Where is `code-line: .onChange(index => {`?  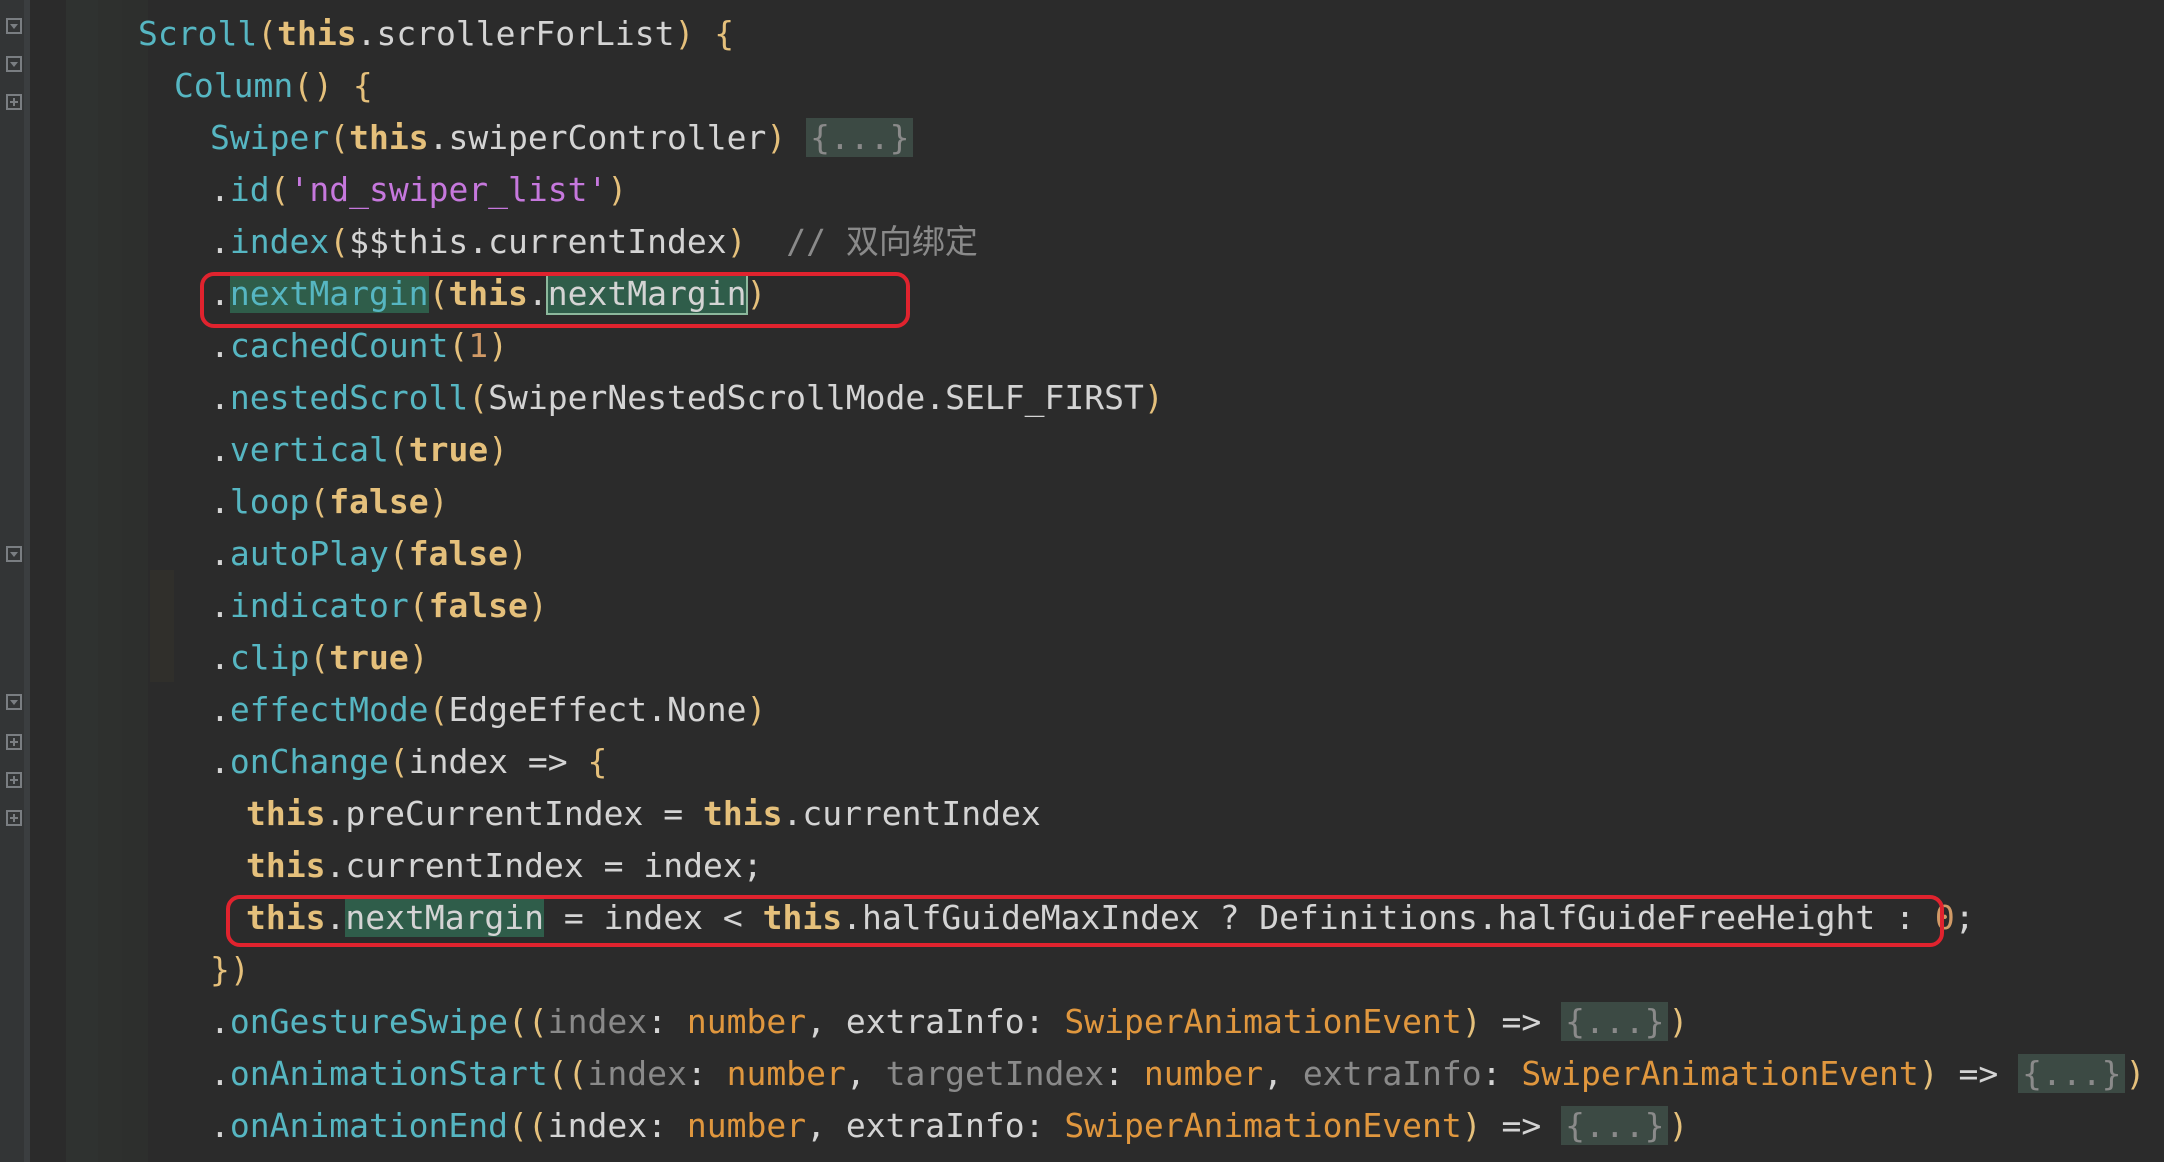
code-line: .onChange(index => { is located at coordinates (408, 762).